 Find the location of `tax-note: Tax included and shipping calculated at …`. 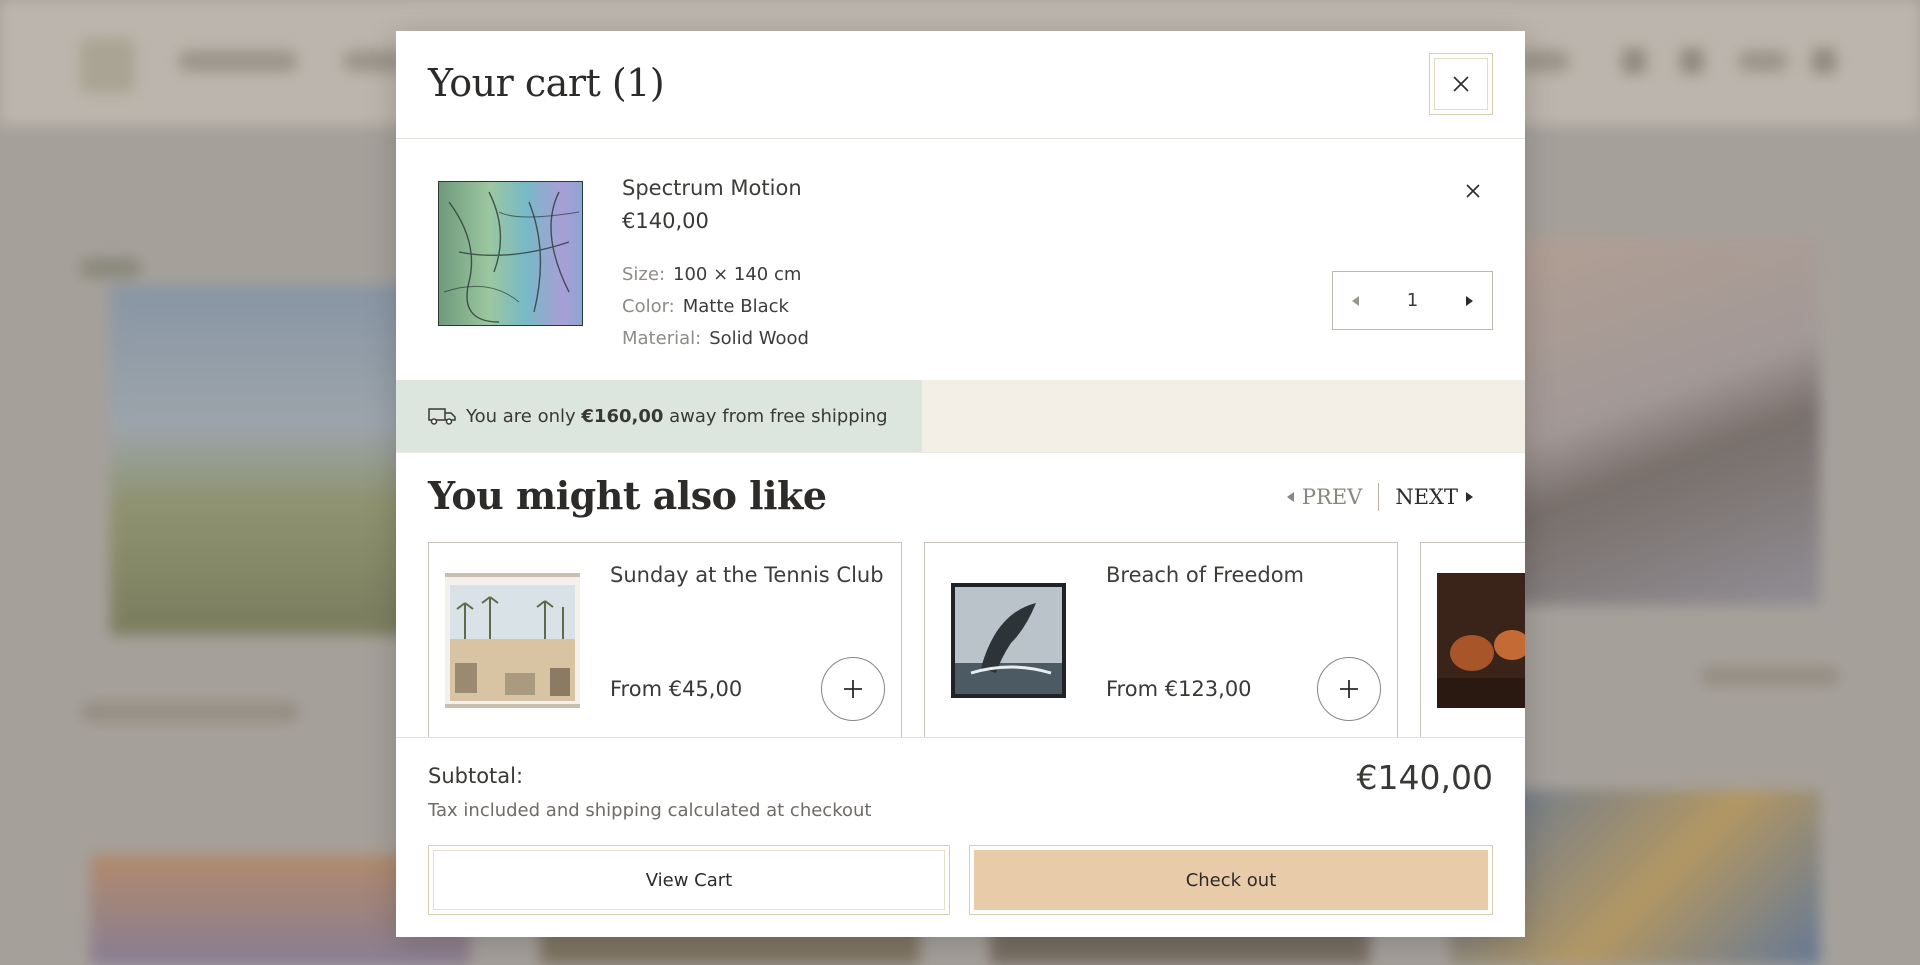

tax-note: Tax included and shipping calculated at … is located at coordinates (650, 810).